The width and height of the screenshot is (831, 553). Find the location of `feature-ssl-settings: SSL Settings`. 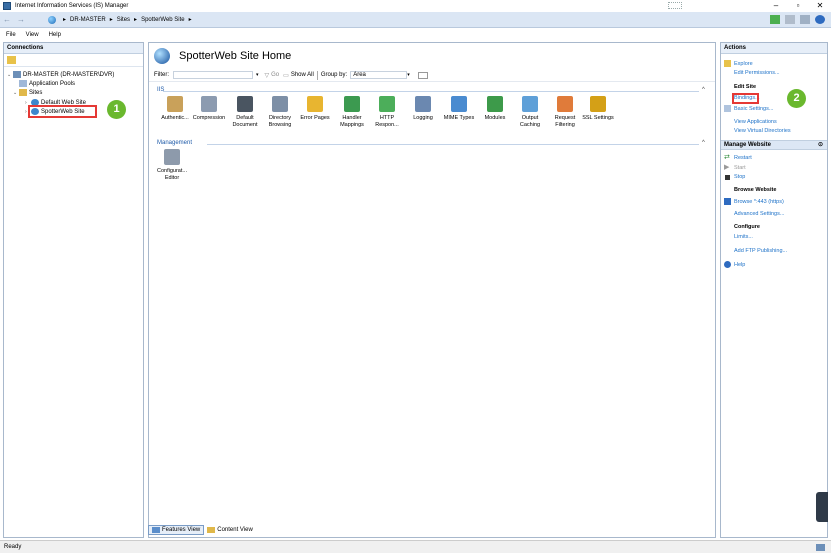

feature-ssl-settings: SSL Settings is located at coordinates (598, 109).